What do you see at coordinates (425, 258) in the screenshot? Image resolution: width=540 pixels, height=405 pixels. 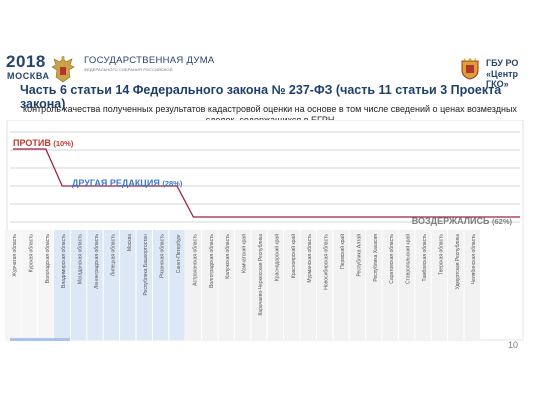 I see `region-label: Тамбовская область` at bounding box center [425, 258].